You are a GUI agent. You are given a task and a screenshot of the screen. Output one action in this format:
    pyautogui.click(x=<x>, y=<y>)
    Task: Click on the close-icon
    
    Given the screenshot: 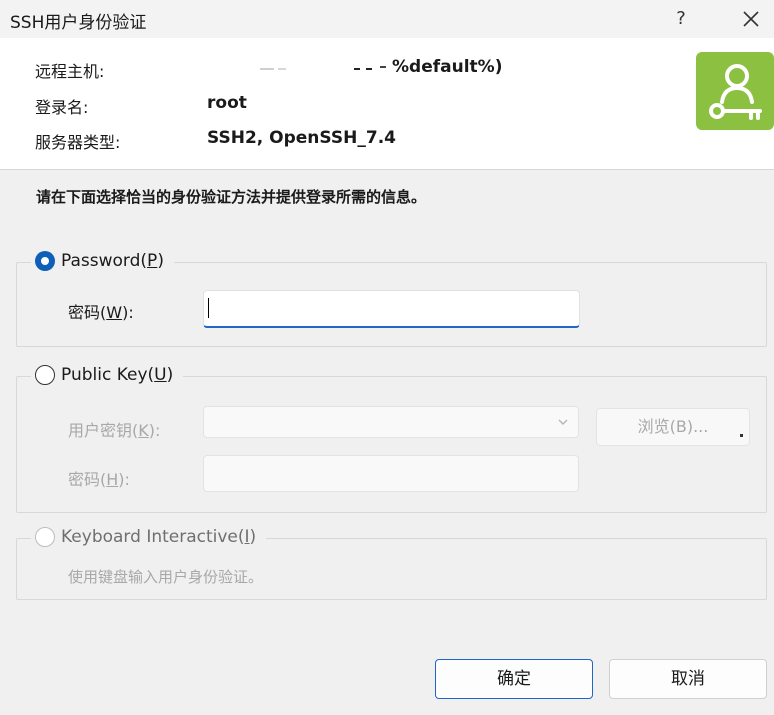 What is the action you would take?
    pyautogui.click(x=751, y=19)
    